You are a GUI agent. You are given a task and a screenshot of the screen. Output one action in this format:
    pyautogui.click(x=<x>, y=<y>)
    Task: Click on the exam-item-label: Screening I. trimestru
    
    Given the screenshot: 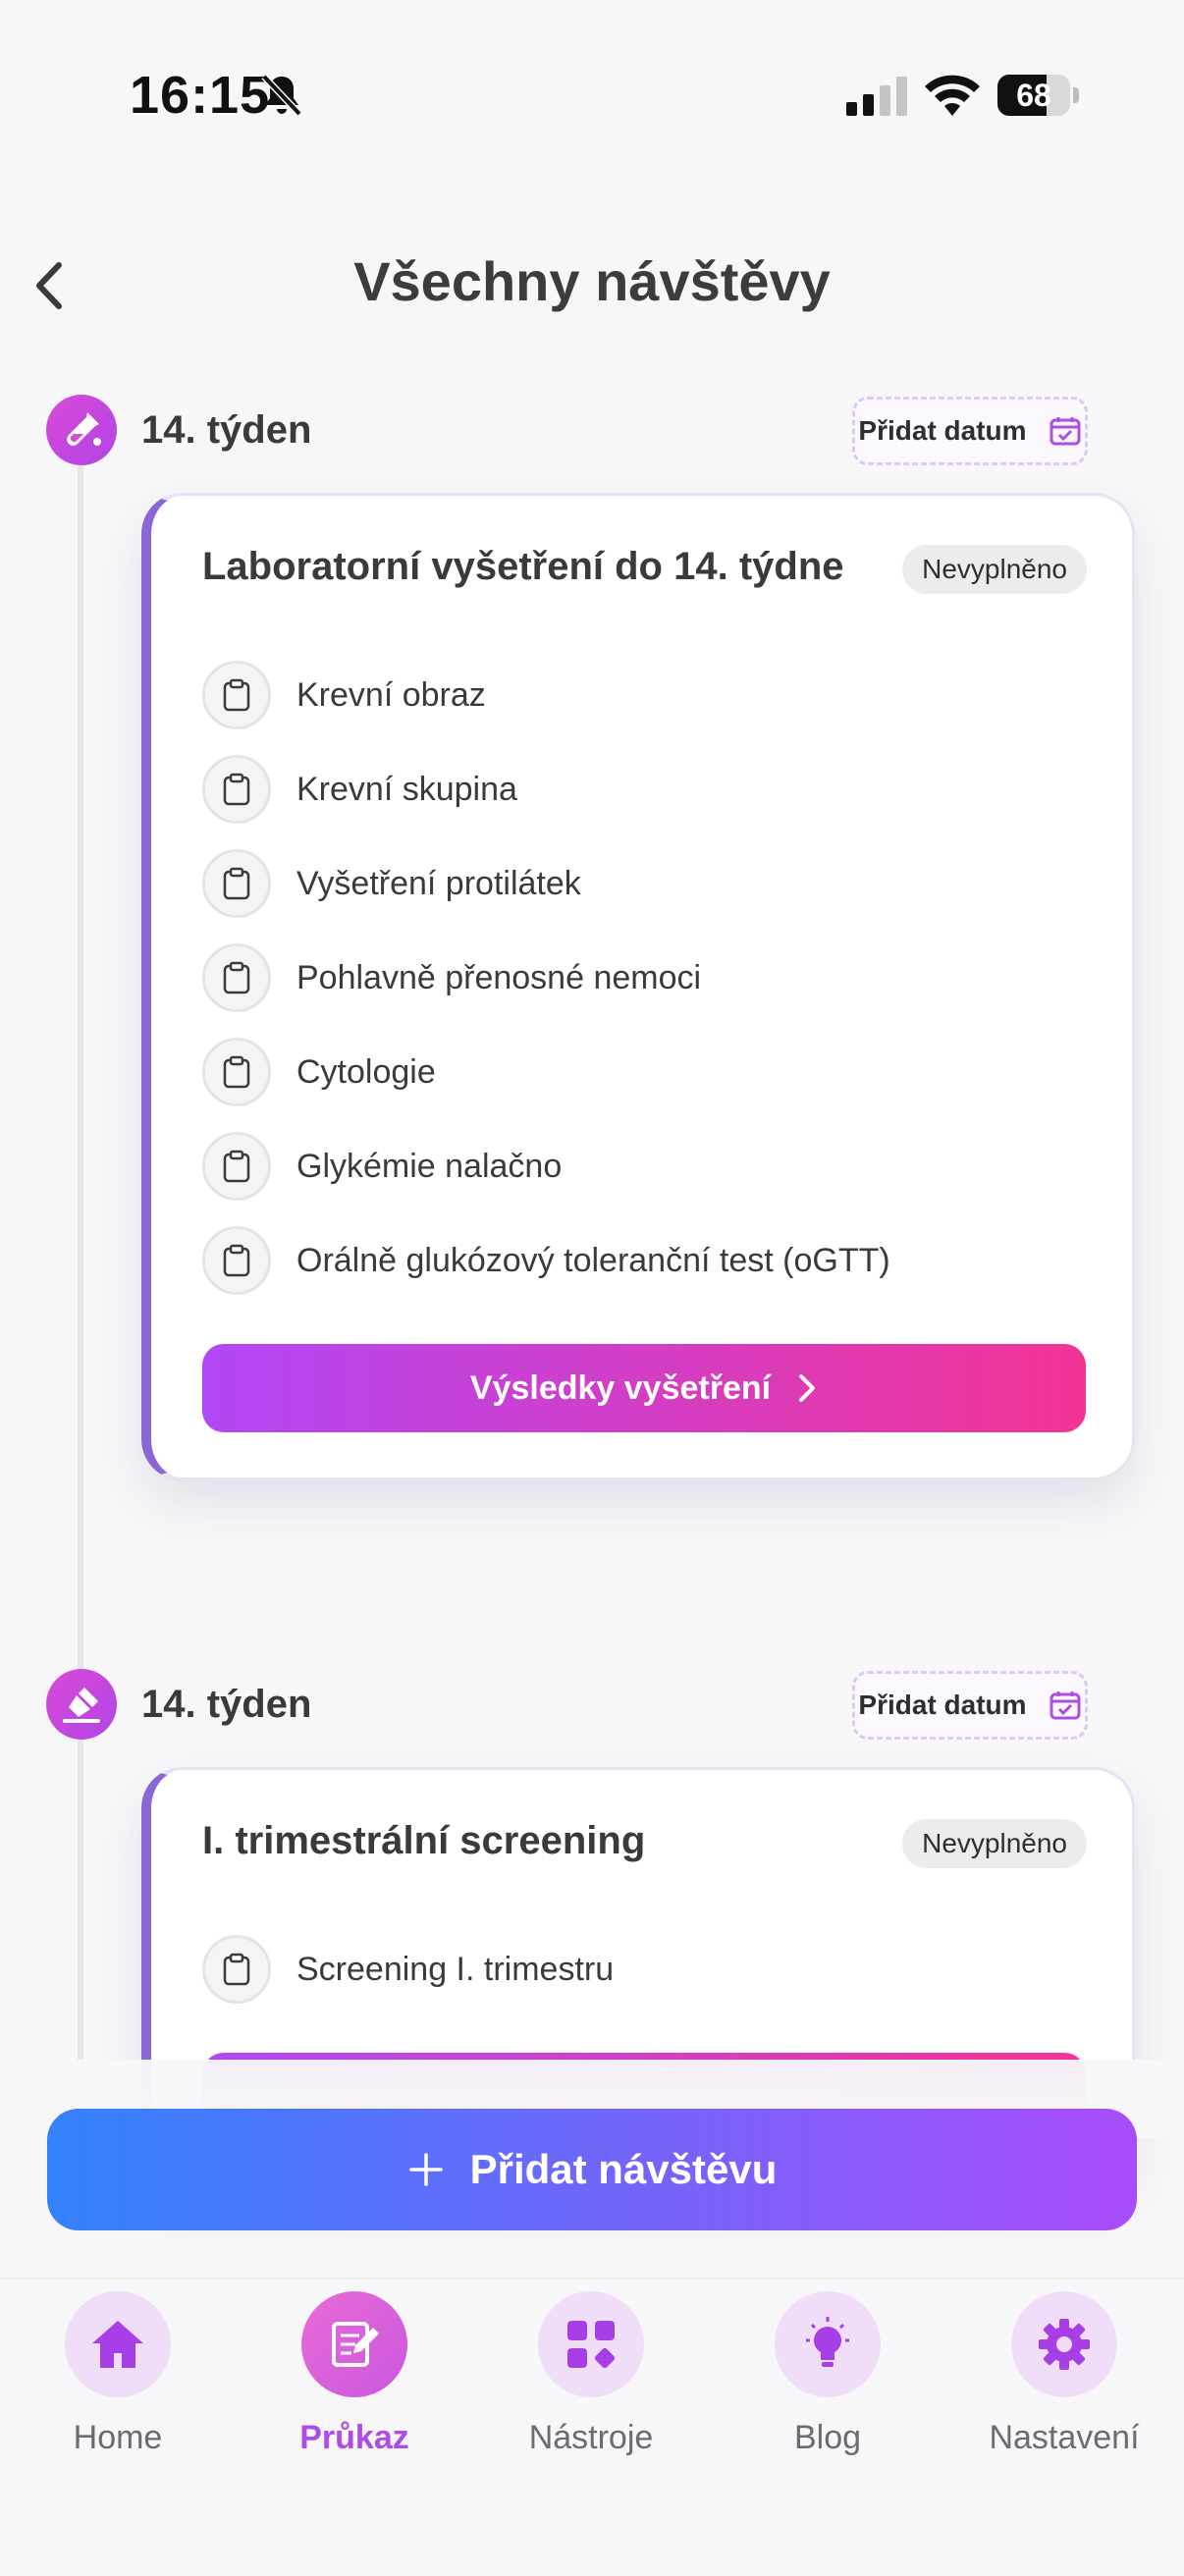 What is the action you would take?
    pyautogui.click(x=455, y=1969)
    